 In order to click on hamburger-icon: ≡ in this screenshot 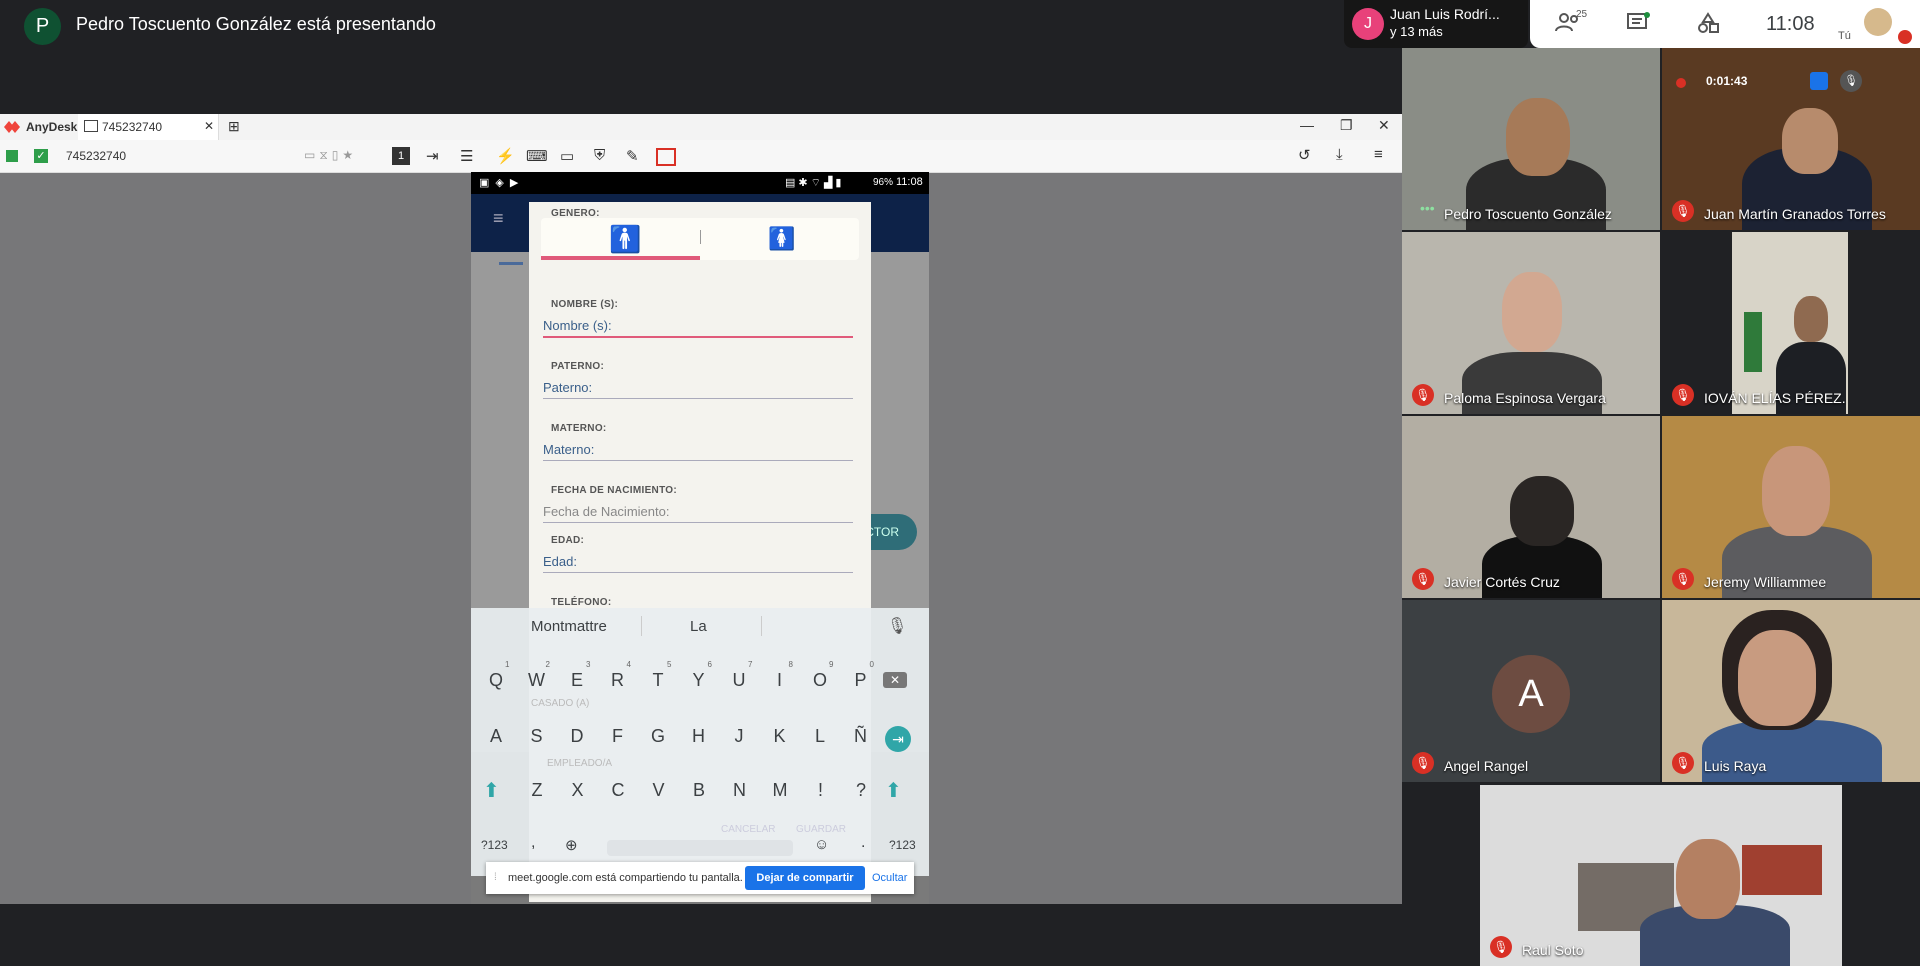, I will do `click(498, 218)`.